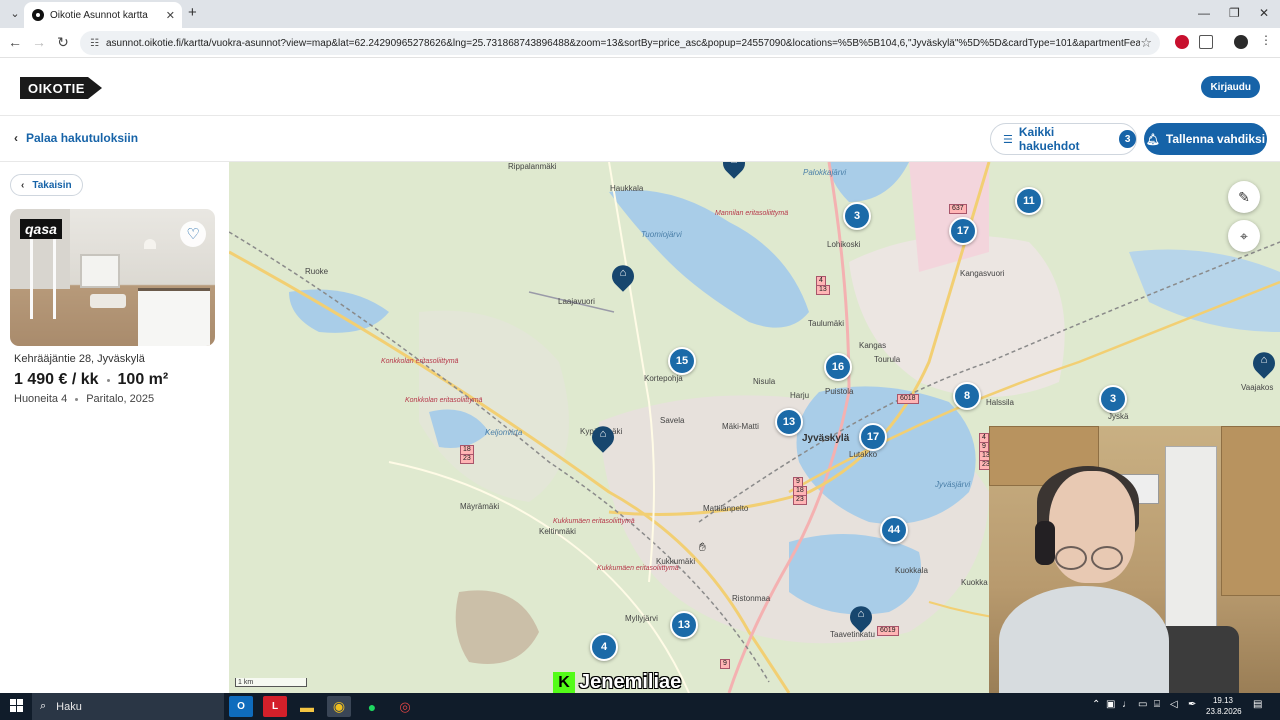 This screenshot has height=720, width=1280. I want to click on road-number: 13, so click(823, 290).